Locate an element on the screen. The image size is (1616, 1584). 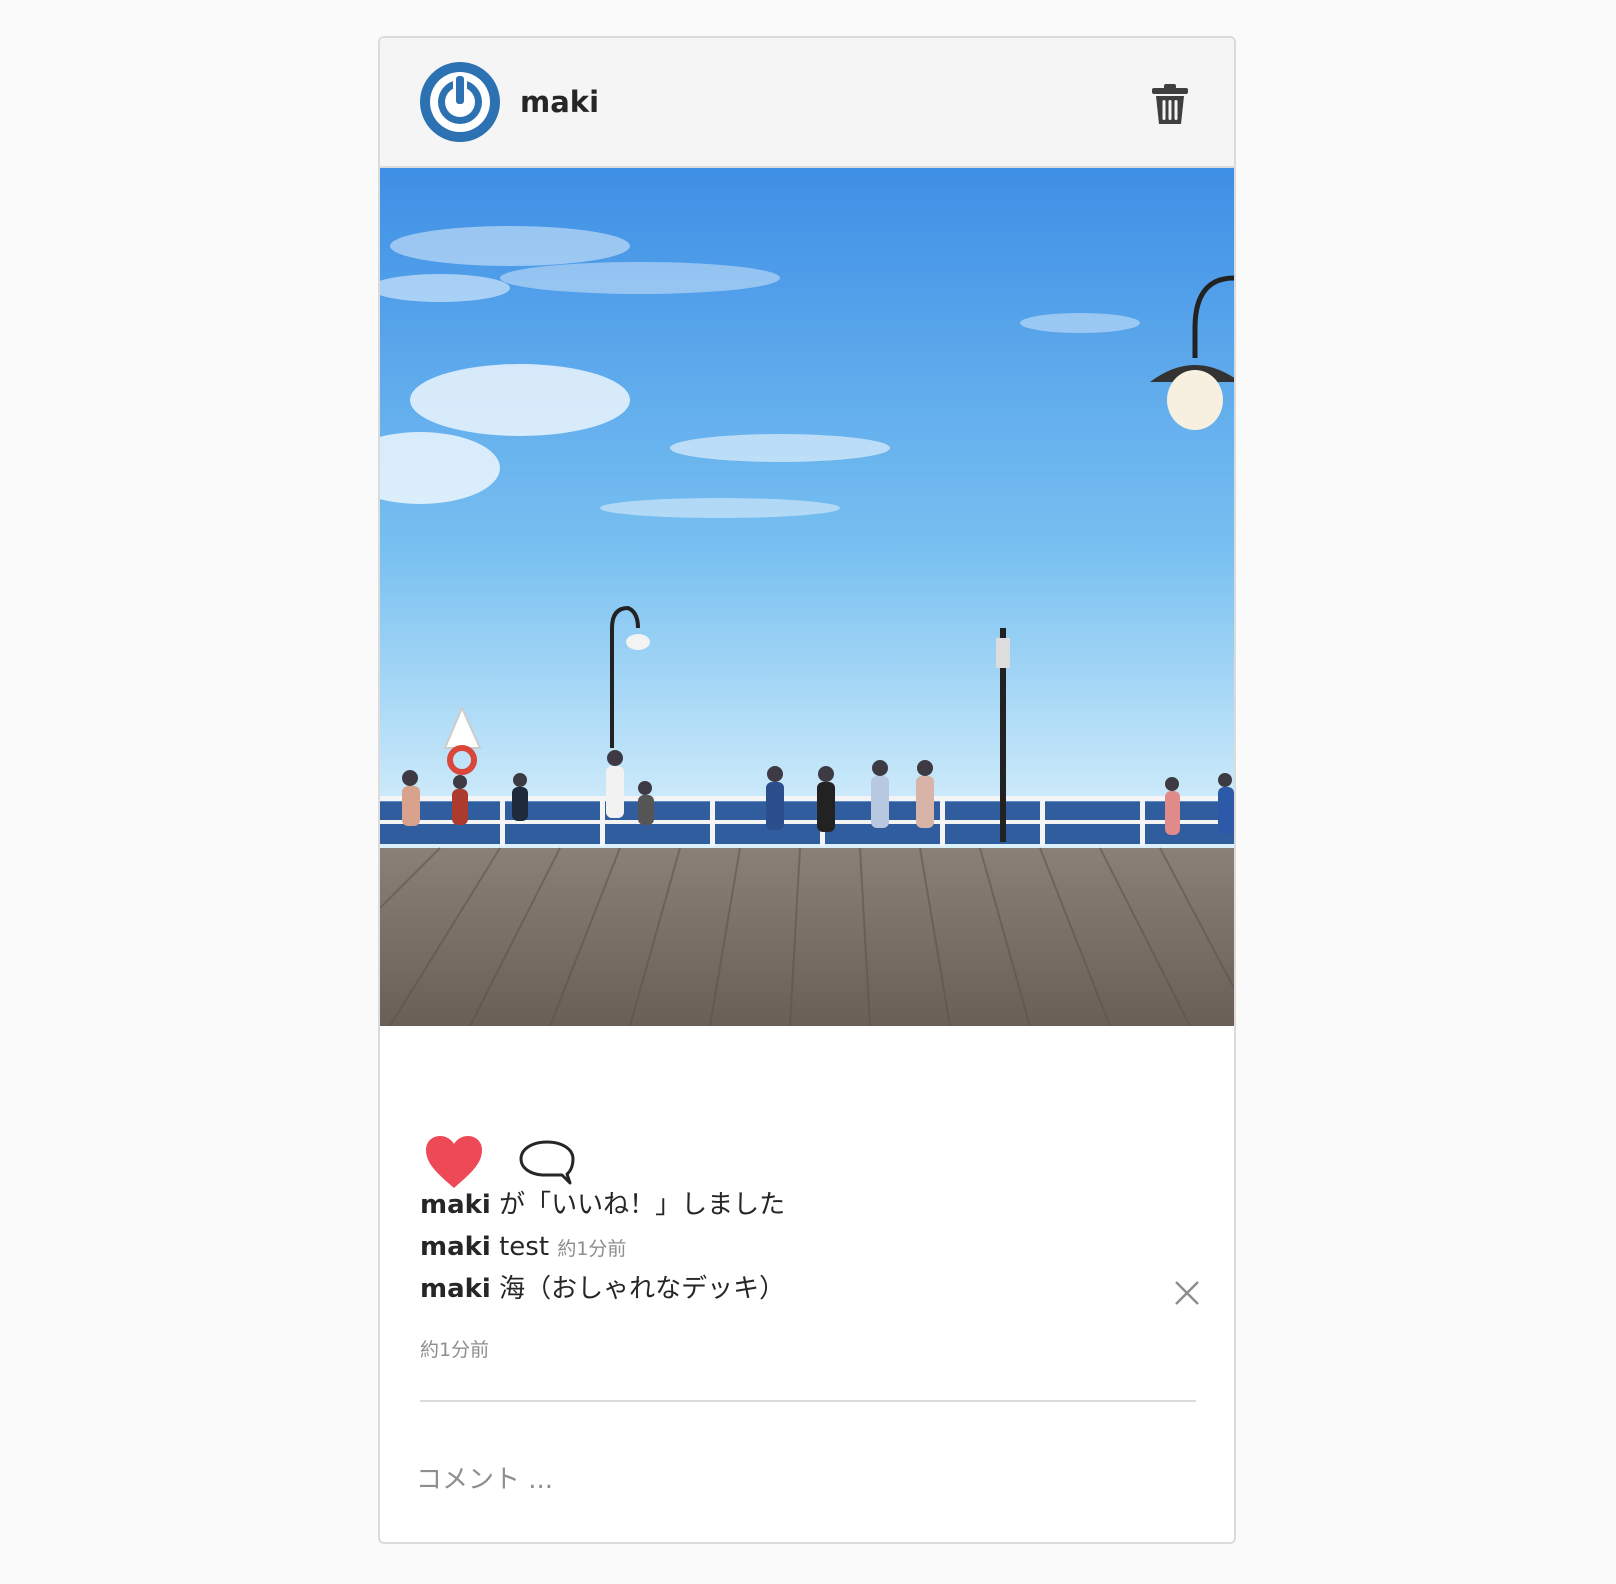
post-actions is located at coordinates (524, 1162).